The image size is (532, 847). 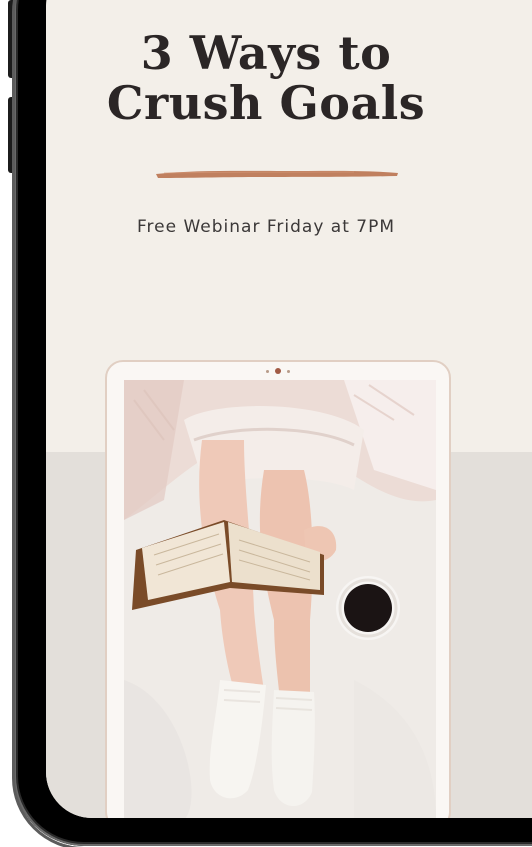 What do you see at coordinates (278, 371) in the screenshot?
I see `camera-dots-icon` at bounding box center [278, 371].